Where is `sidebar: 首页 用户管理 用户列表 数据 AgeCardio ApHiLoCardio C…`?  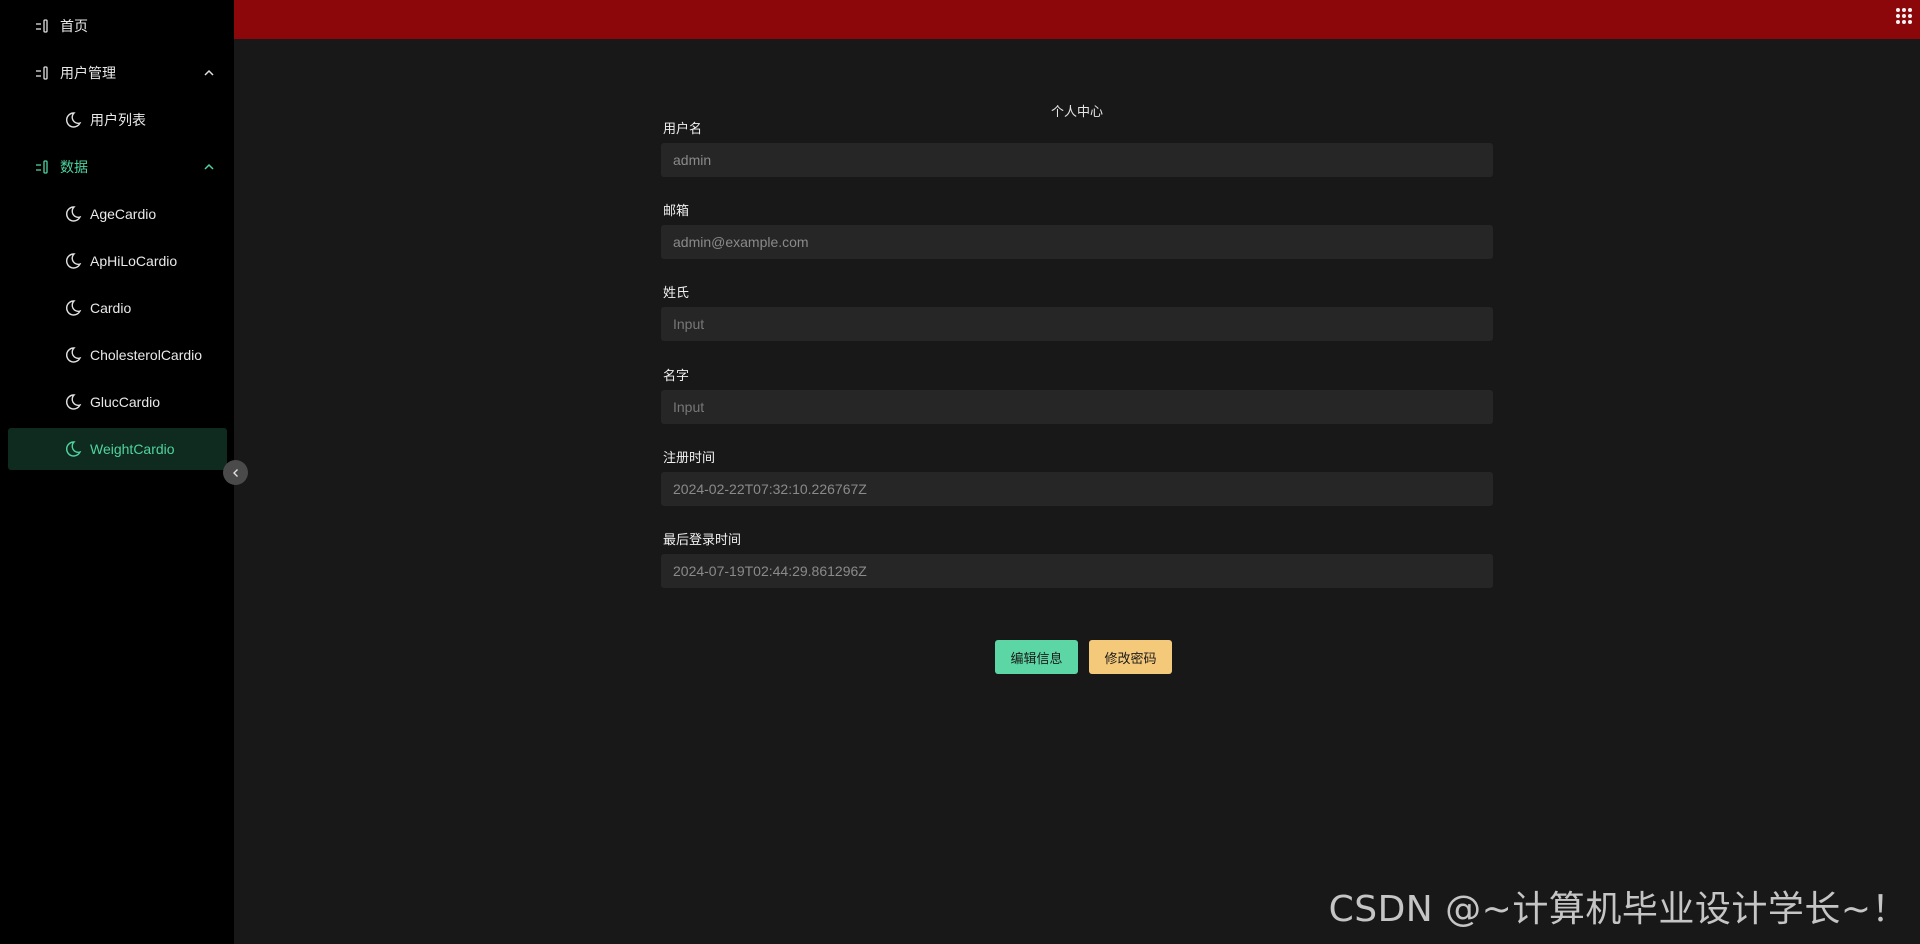
sidebar: 首页 用户管理 用户列表 数据 AgeCardio ApHiLoCardio C… is located at coordinates (117, 472).